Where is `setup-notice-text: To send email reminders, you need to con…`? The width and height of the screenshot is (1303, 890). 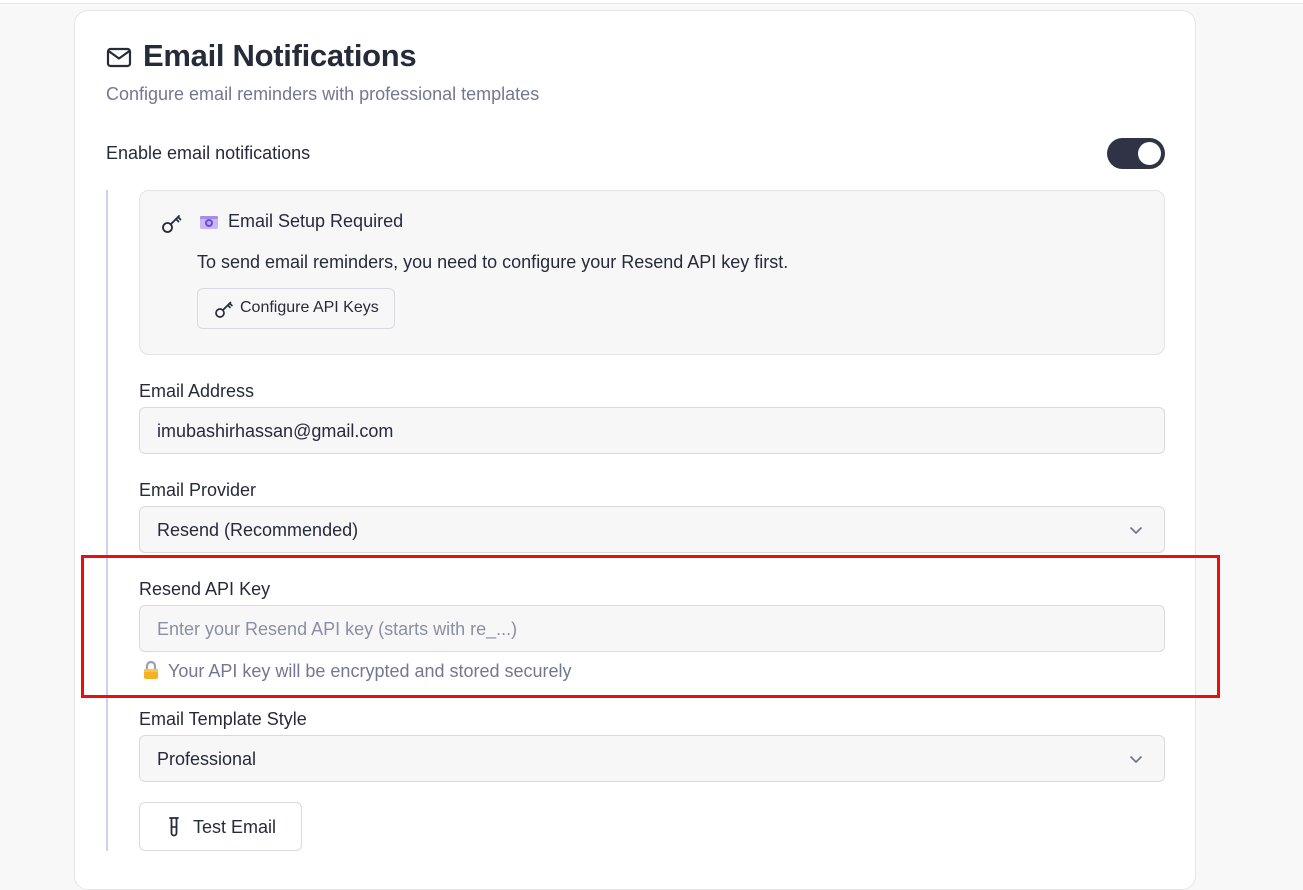
setup-notice-text: To send email reminders, you need to con… is located at coordinates (493, 262).